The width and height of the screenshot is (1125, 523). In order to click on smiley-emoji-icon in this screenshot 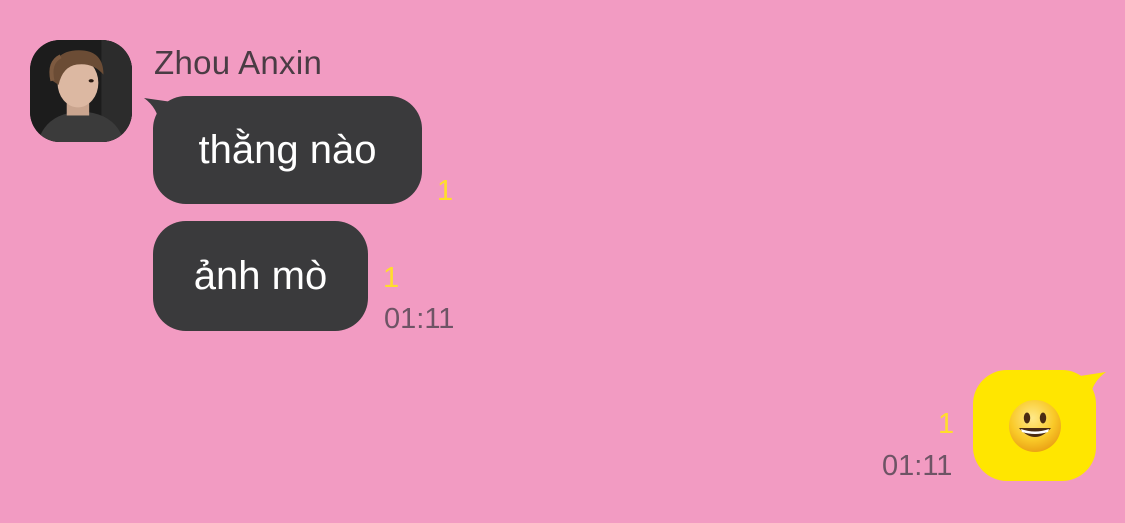, I will do `click(1034, 425)`.